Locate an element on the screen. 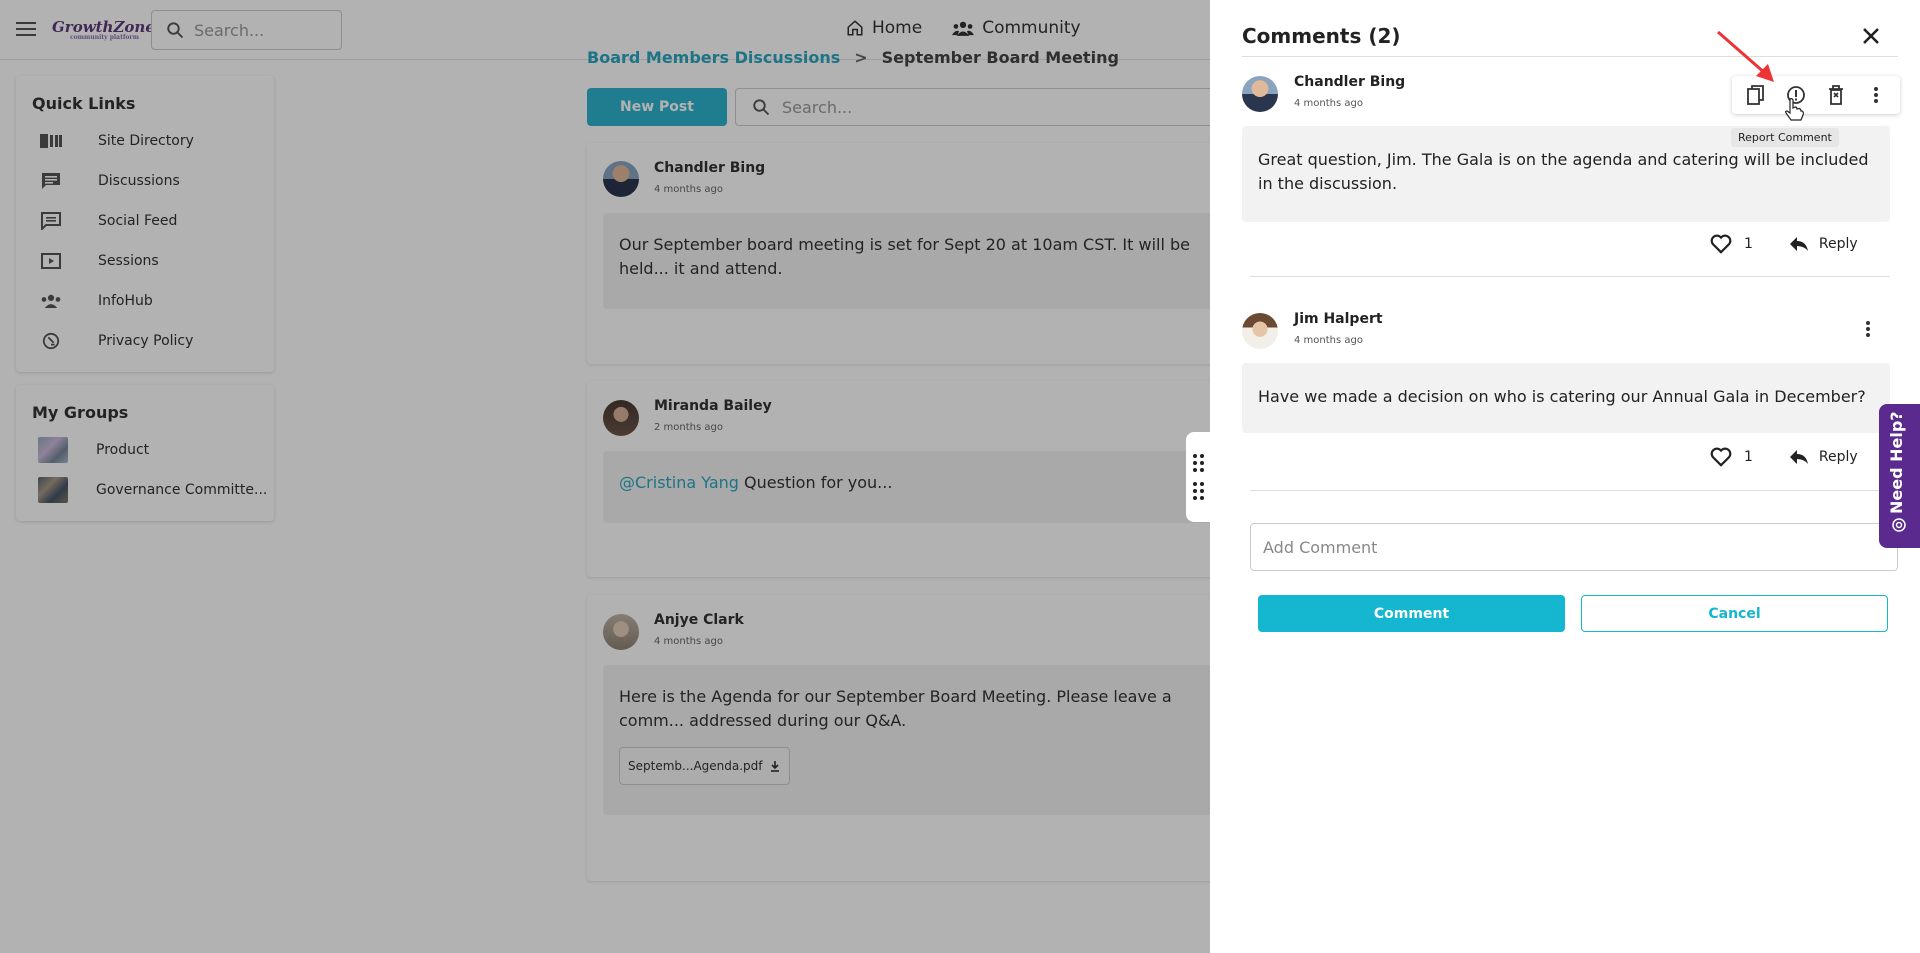  need-help-tab: Need Help? is located at coordinates (1899, 476).